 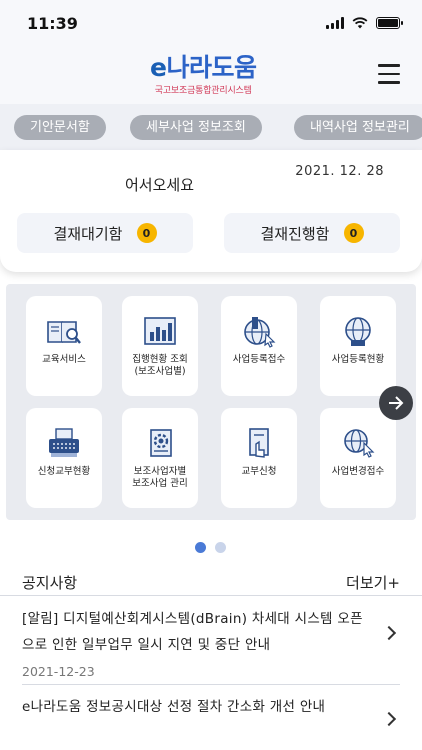 What do you see at coordinates (64, 332) in the screenshot?
I see `book-search-icon` at bounding box center [64, 332].